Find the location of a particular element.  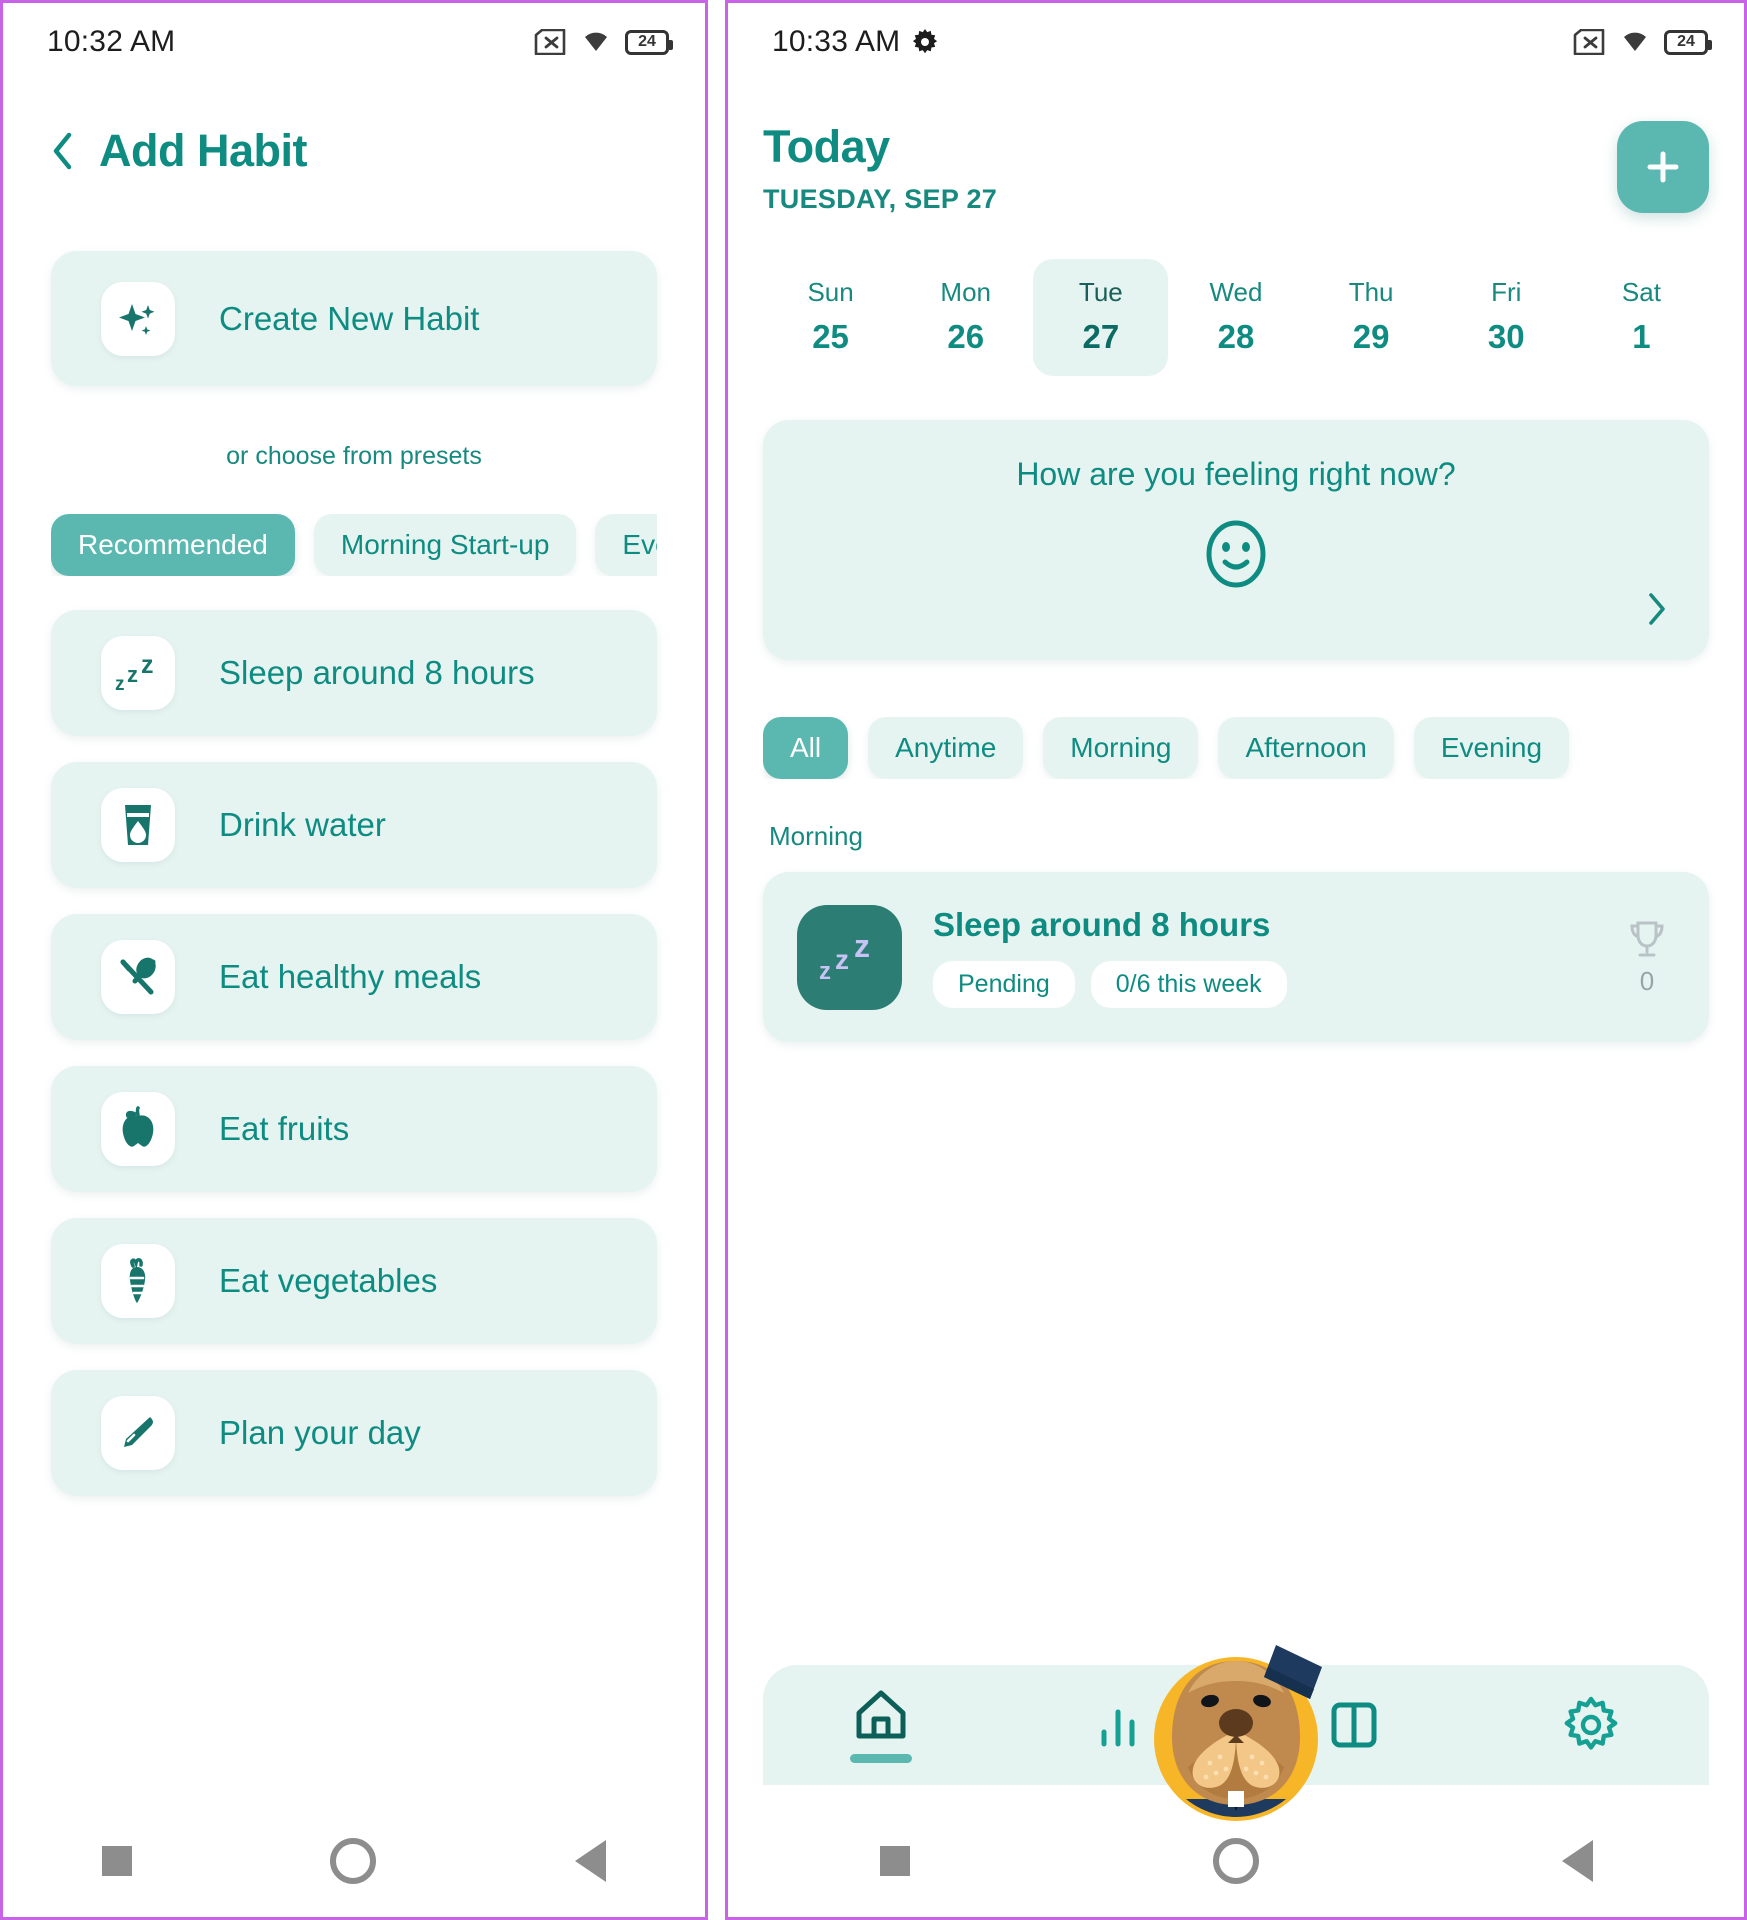

smiley-face-icon is located at coordinates (1236, 554).